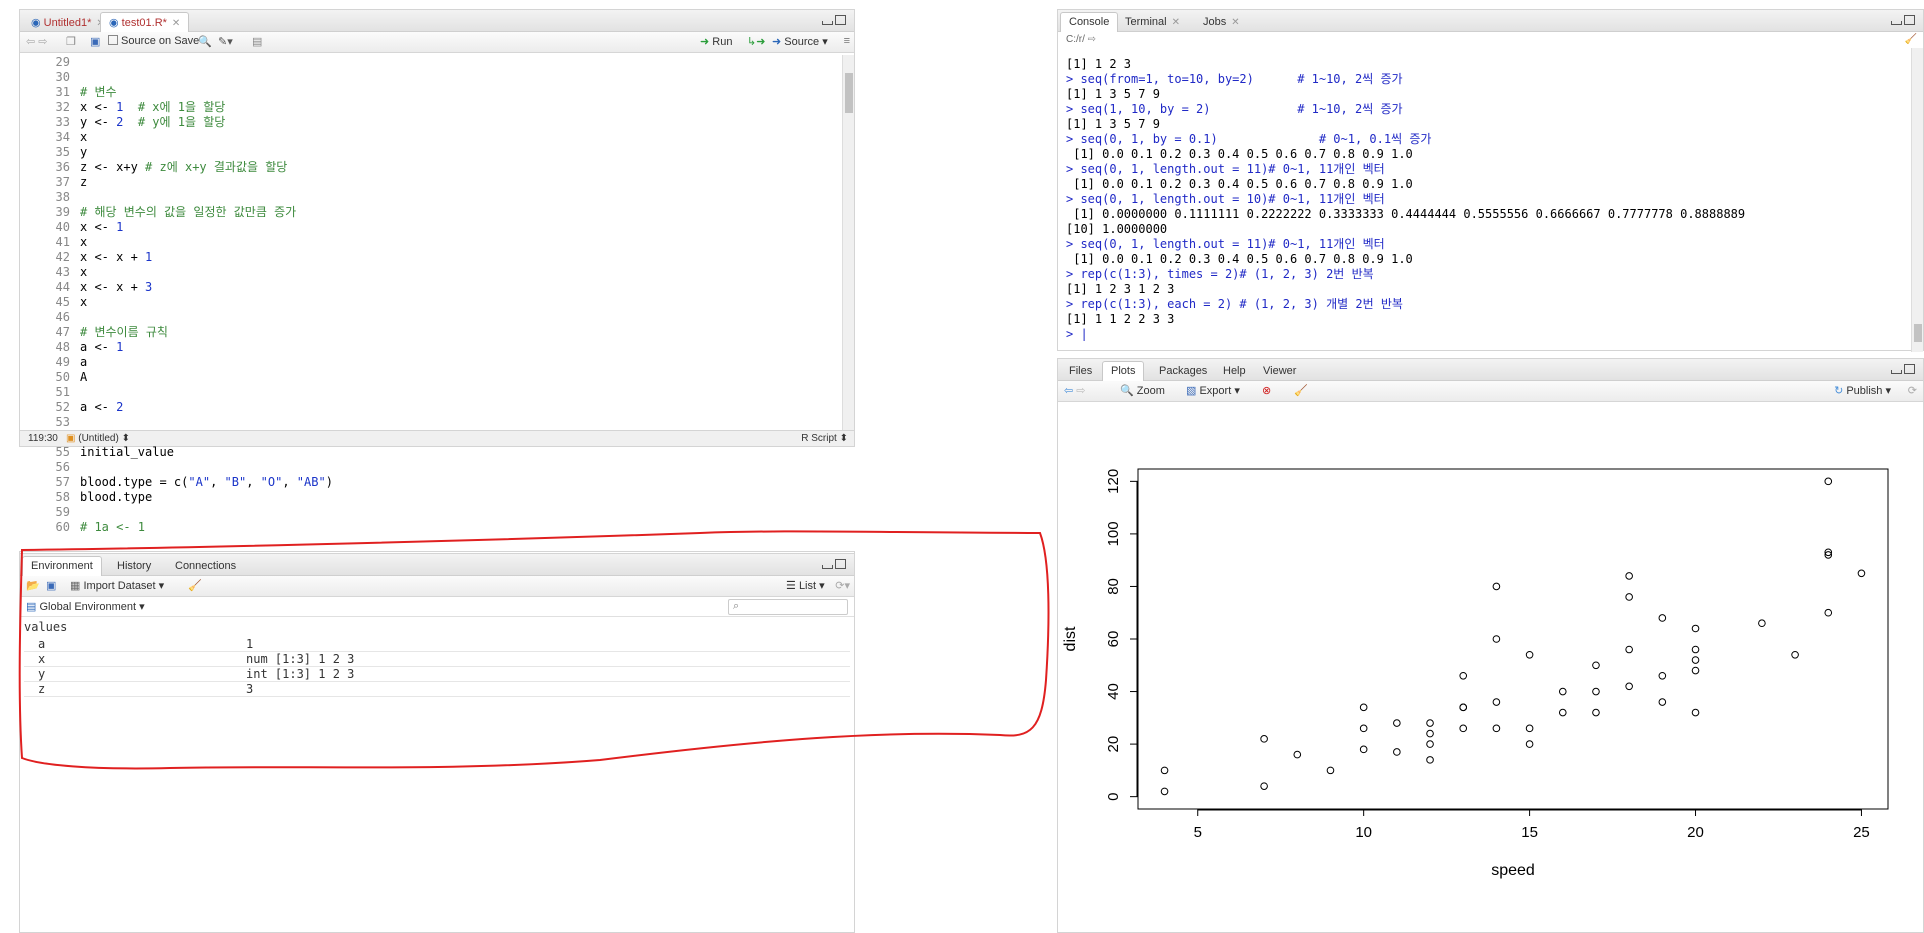 This screenshot has height=933, width=1924. What do you see at coordinates (153, 41) in the screenshot?
I see `source-on-save-checkbox: Source on Save` at bounding box center [153, 41].